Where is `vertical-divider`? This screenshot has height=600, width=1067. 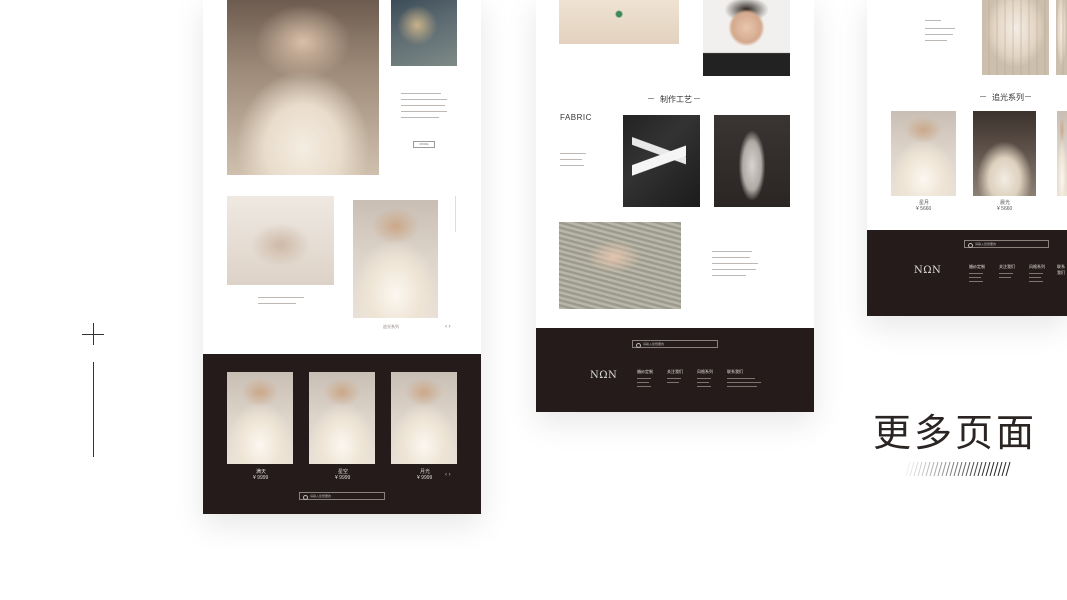
vertical-divider is located at coordinates (93, 409).